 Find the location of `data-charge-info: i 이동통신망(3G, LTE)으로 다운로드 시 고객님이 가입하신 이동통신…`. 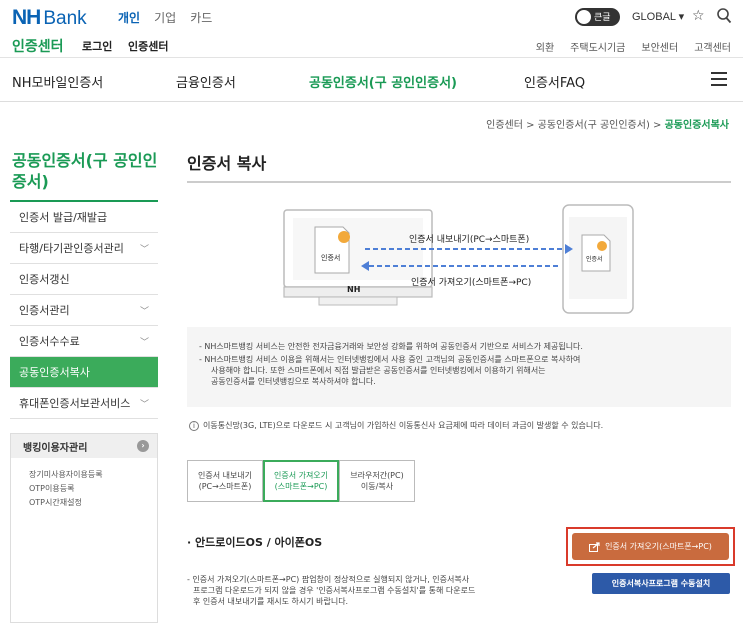

data-charge-info: i 이동통신망(3G, LTE)으로 다운로드 시 고객님이 가입하신 이동통신… is located at coordinates (396, 425).